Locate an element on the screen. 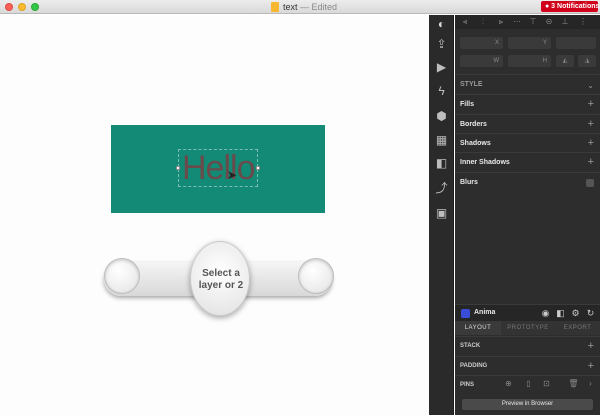 The image size is (600, 415). align-middle-icon: ⊝ is located at coordinates (549, 22).